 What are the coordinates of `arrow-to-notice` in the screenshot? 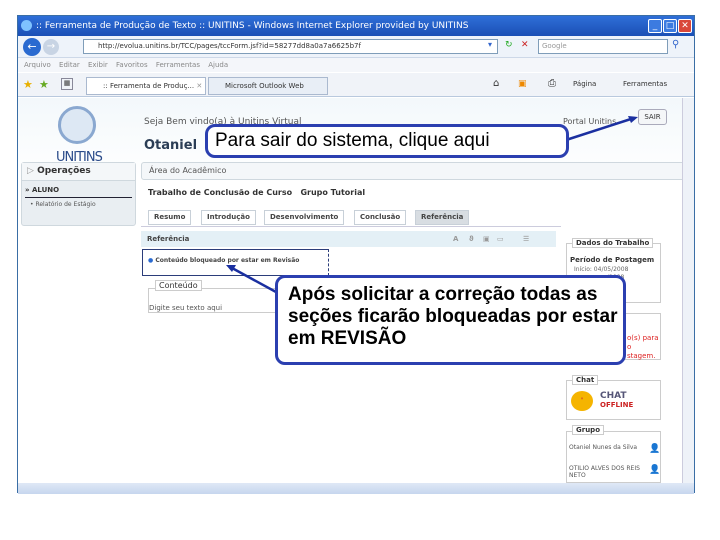 It's located at (254, 280).